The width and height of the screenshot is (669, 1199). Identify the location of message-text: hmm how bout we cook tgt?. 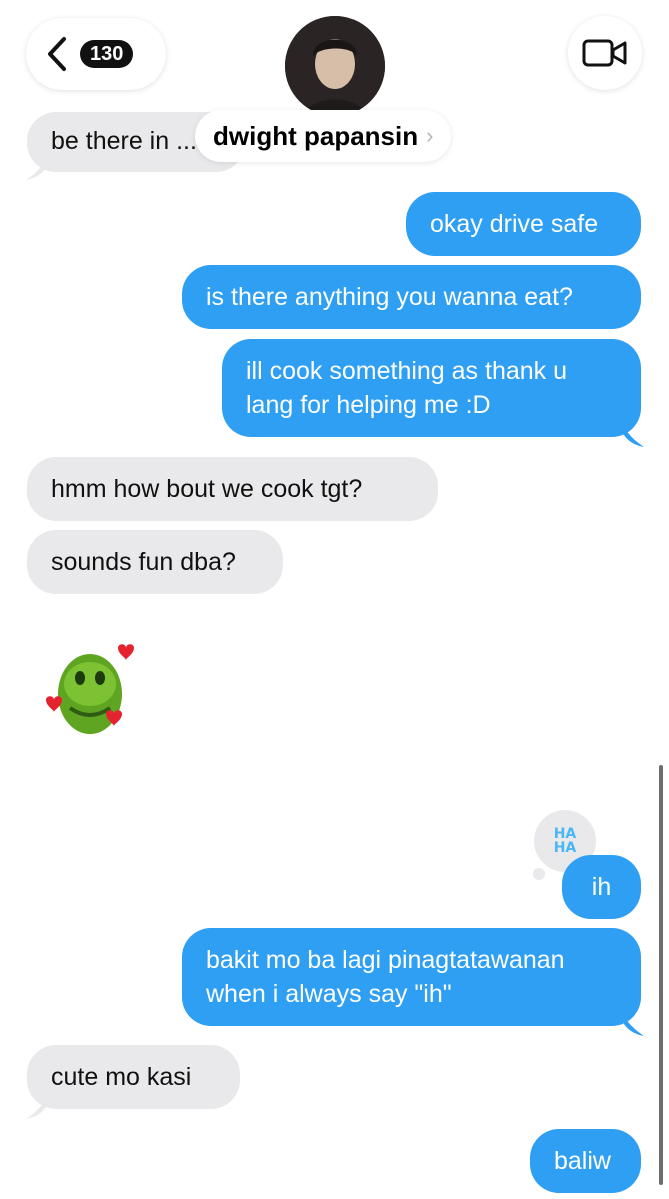
(207, 489).